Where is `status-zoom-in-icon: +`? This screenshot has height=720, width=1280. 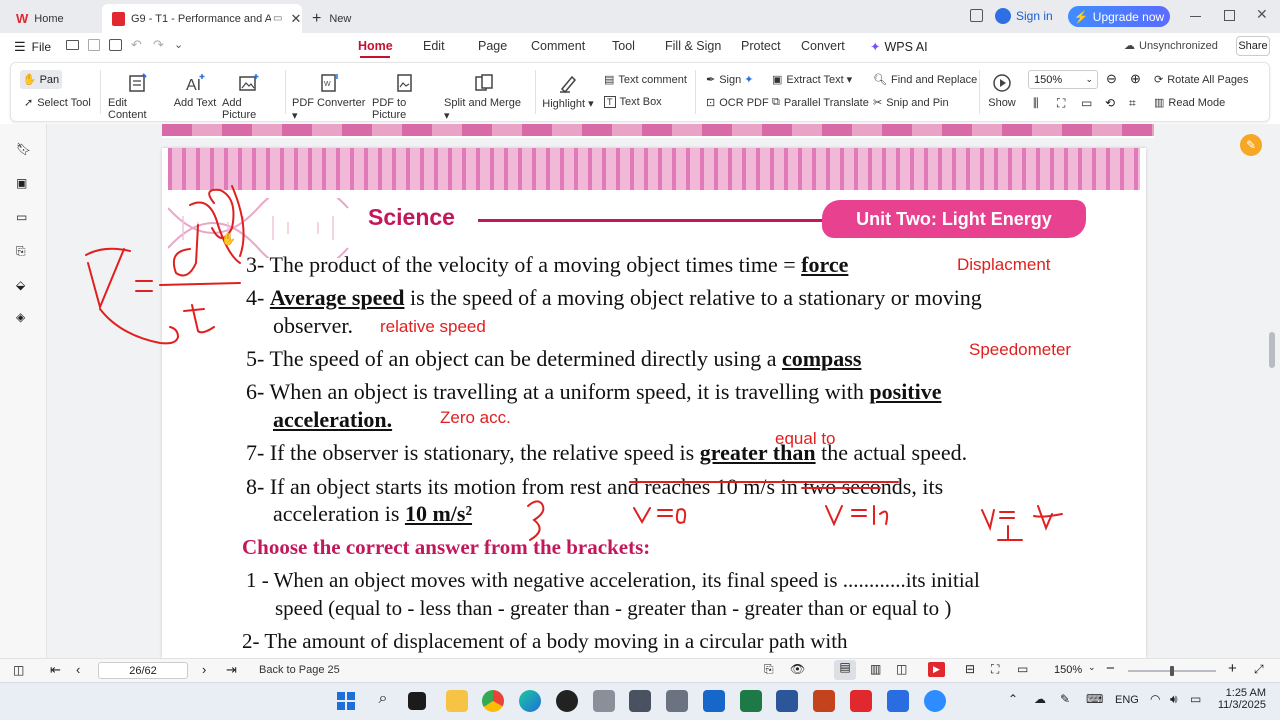 status-zoom-in-icon: + is located at coordinates (1232, 668).